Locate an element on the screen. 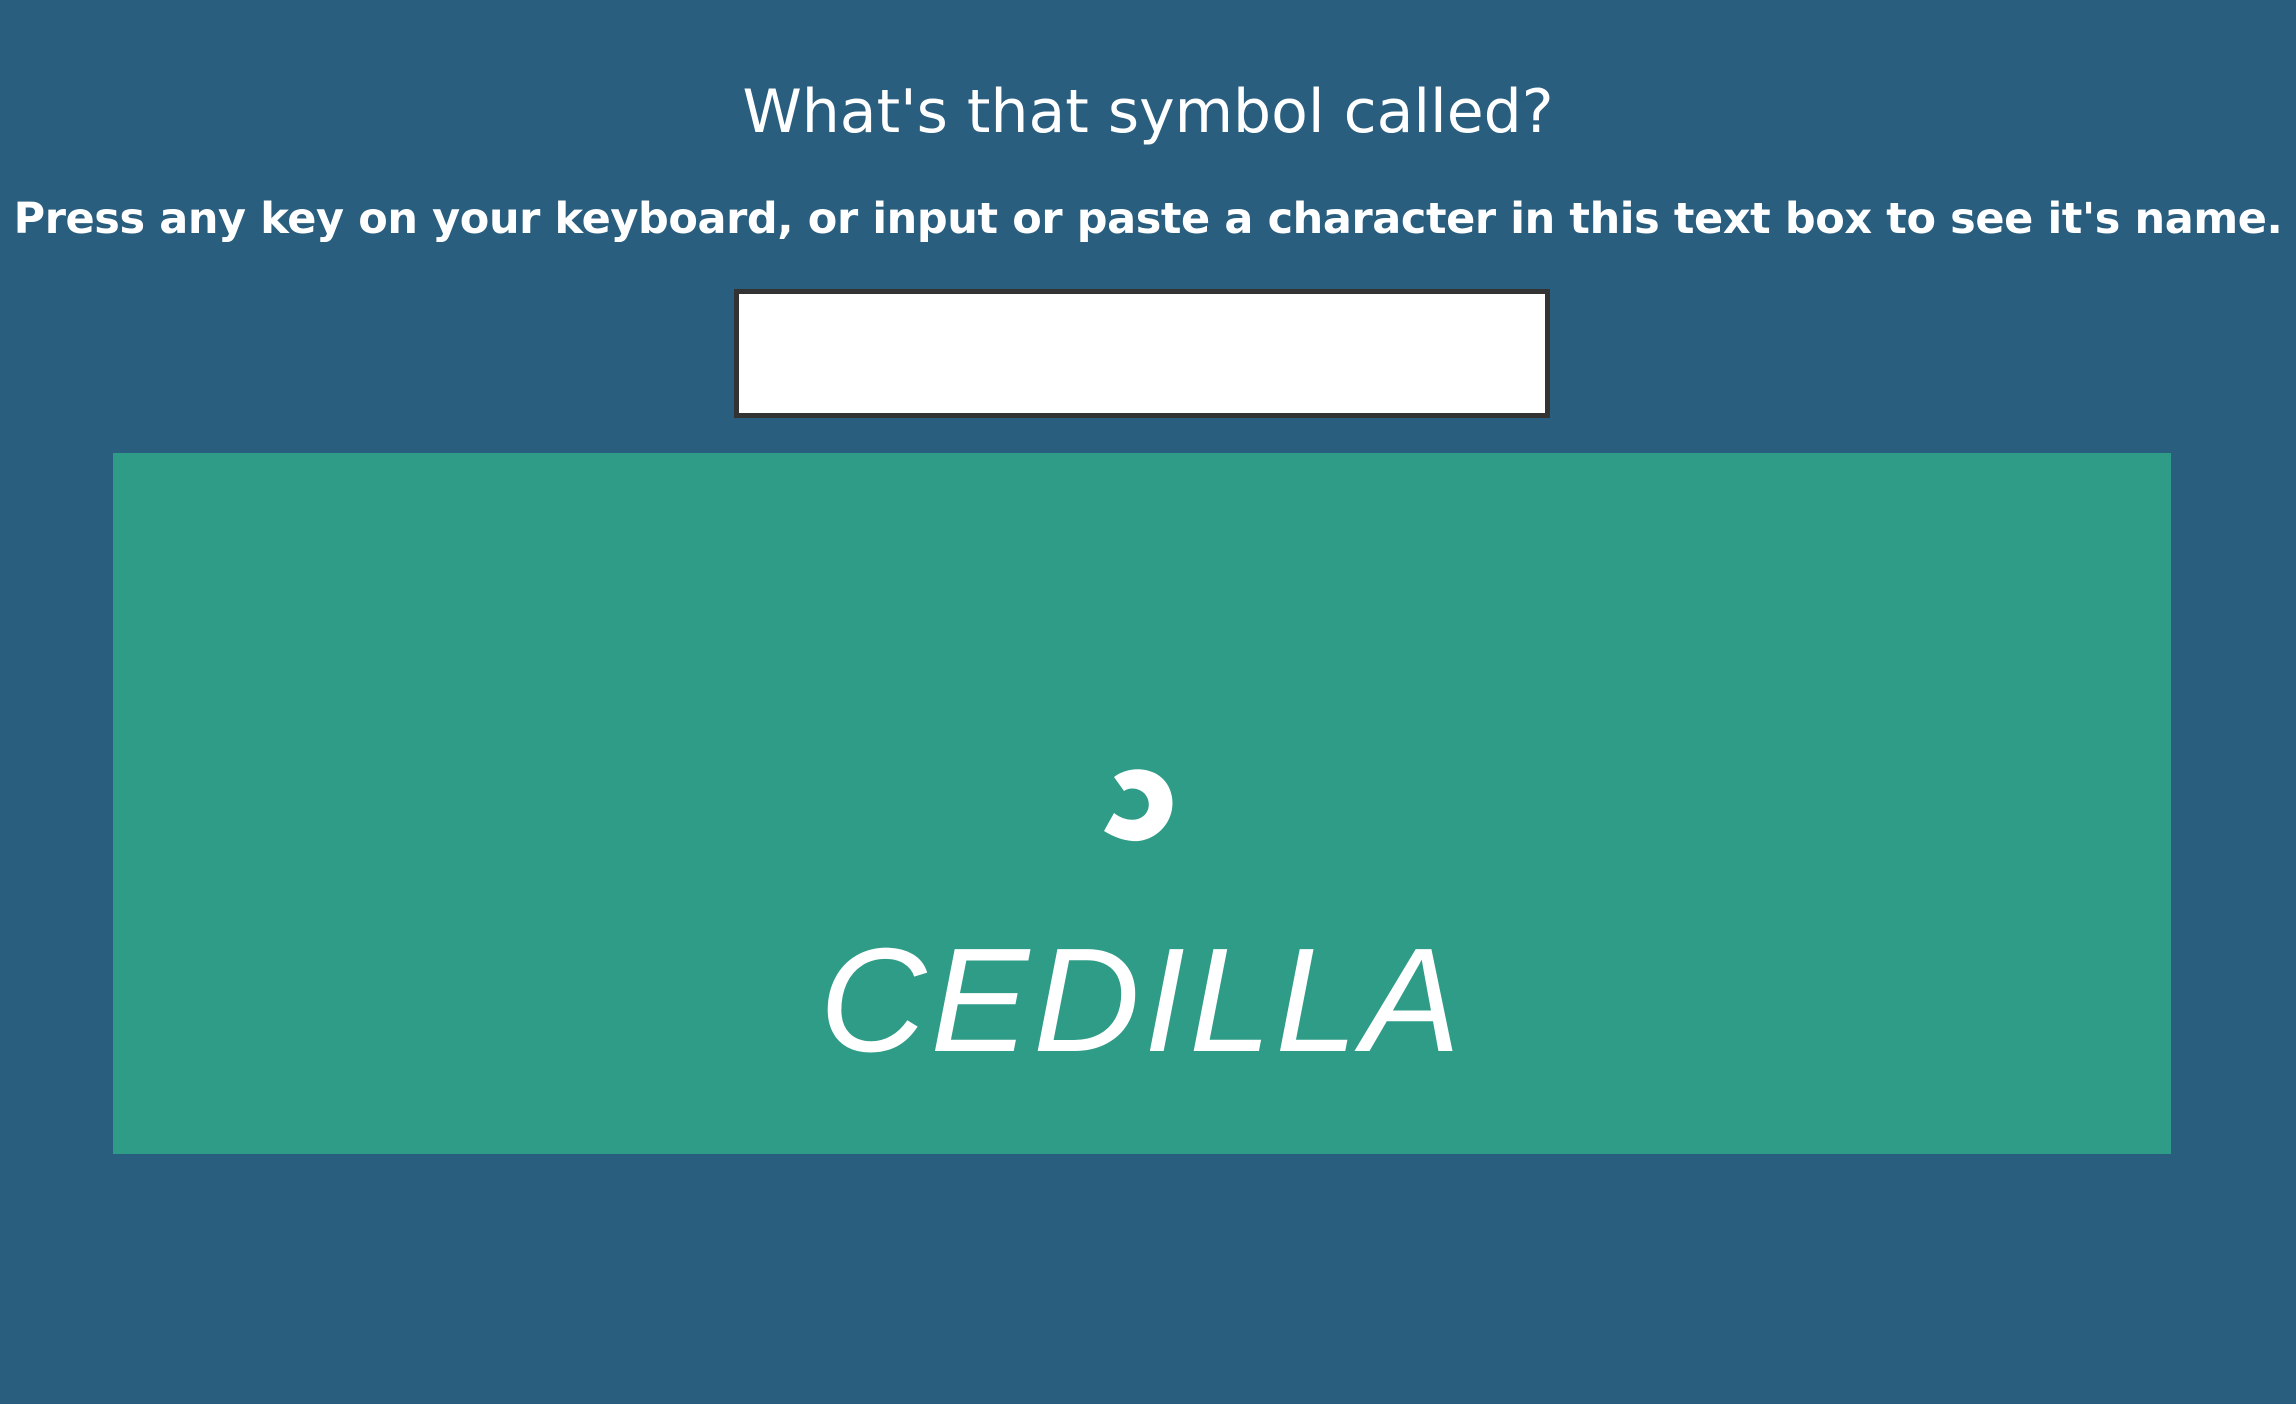  character-input is located at coordinates (1142, 353).